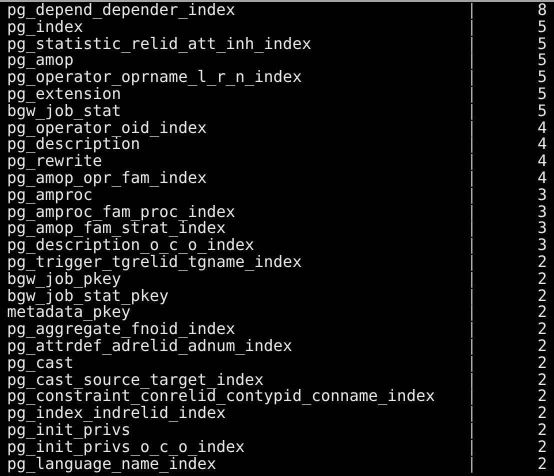 This screenshot has width=554, height=476. What do you see at coordinates (116, 229) in the screenshot?
I see `index-name: pg_amop_fam_strat_index` at bounding box center [116, 229].